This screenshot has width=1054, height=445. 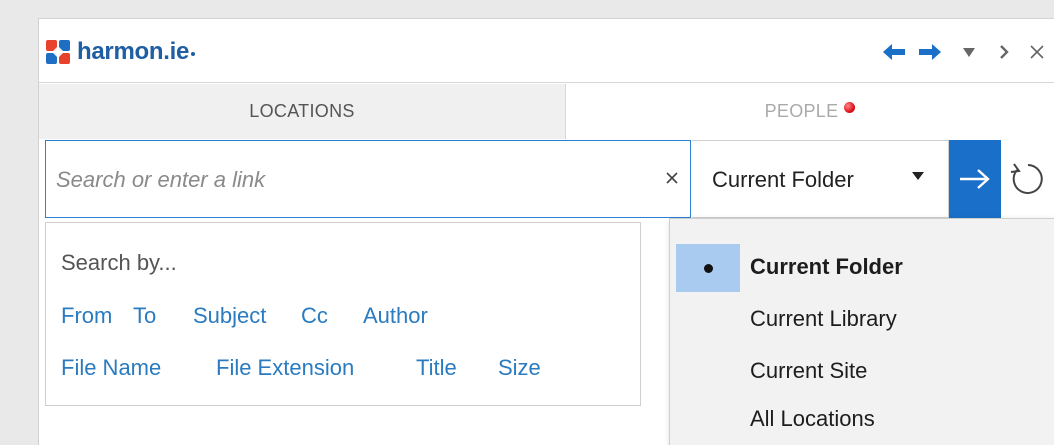 I want to click on header-controls, so click(x=966, y=52).